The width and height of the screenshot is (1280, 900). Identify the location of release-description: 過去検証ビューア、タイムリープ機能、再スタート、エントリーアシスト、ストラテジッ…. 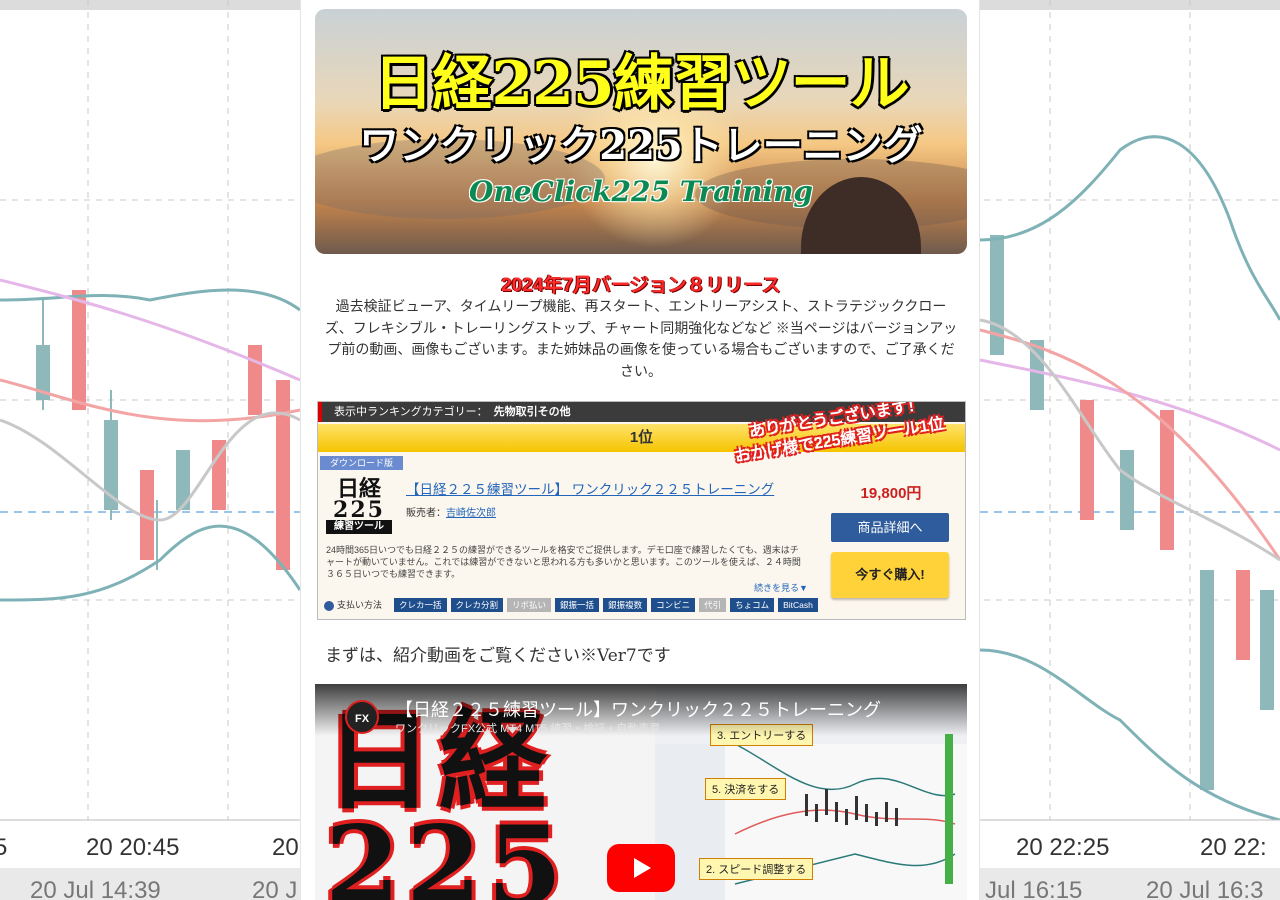
(641, 338).